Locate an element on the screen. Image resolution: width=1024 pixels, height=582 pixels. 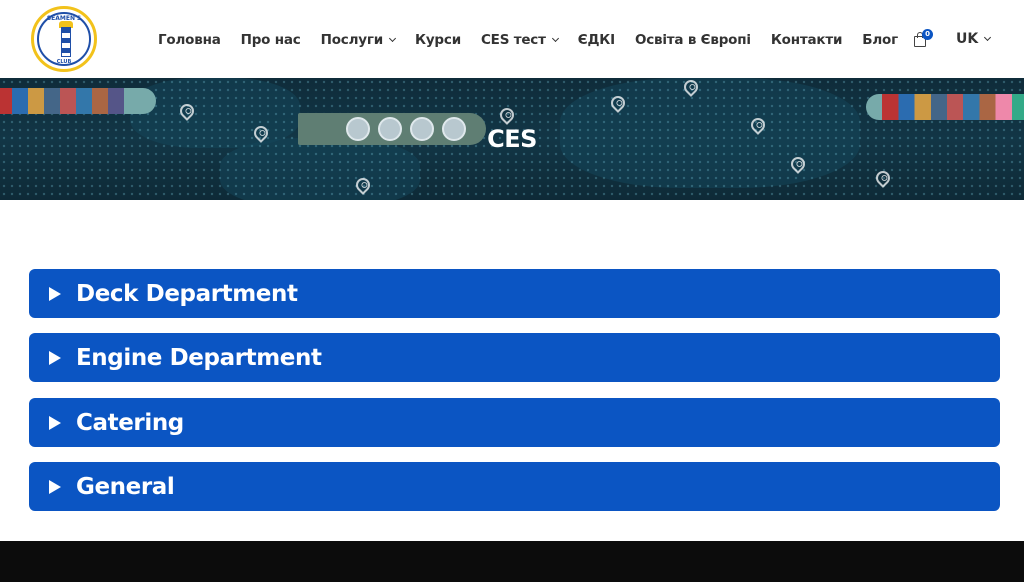
nav-item-ces-test: CES тест is located at coordinates (519, 40).